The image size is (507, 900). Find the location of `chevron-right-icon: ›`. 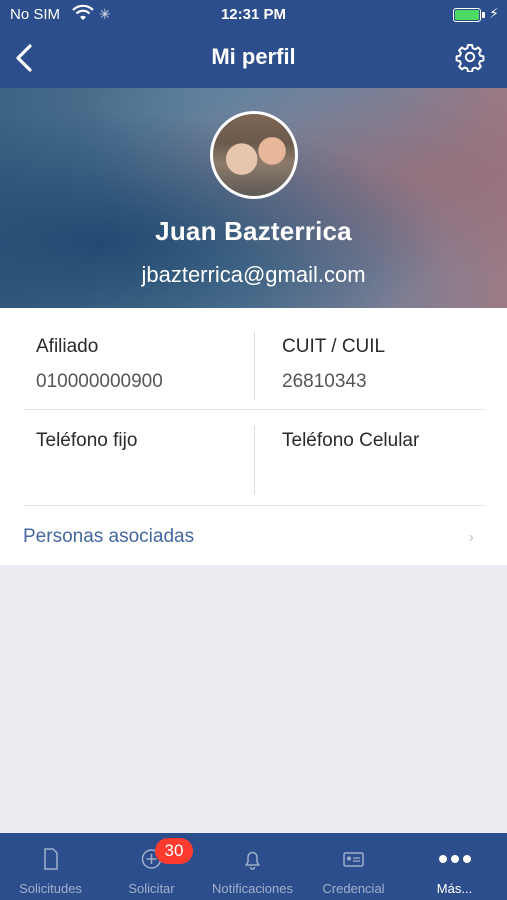

chevron-right-icon: › is located at coordinates (471, 537).